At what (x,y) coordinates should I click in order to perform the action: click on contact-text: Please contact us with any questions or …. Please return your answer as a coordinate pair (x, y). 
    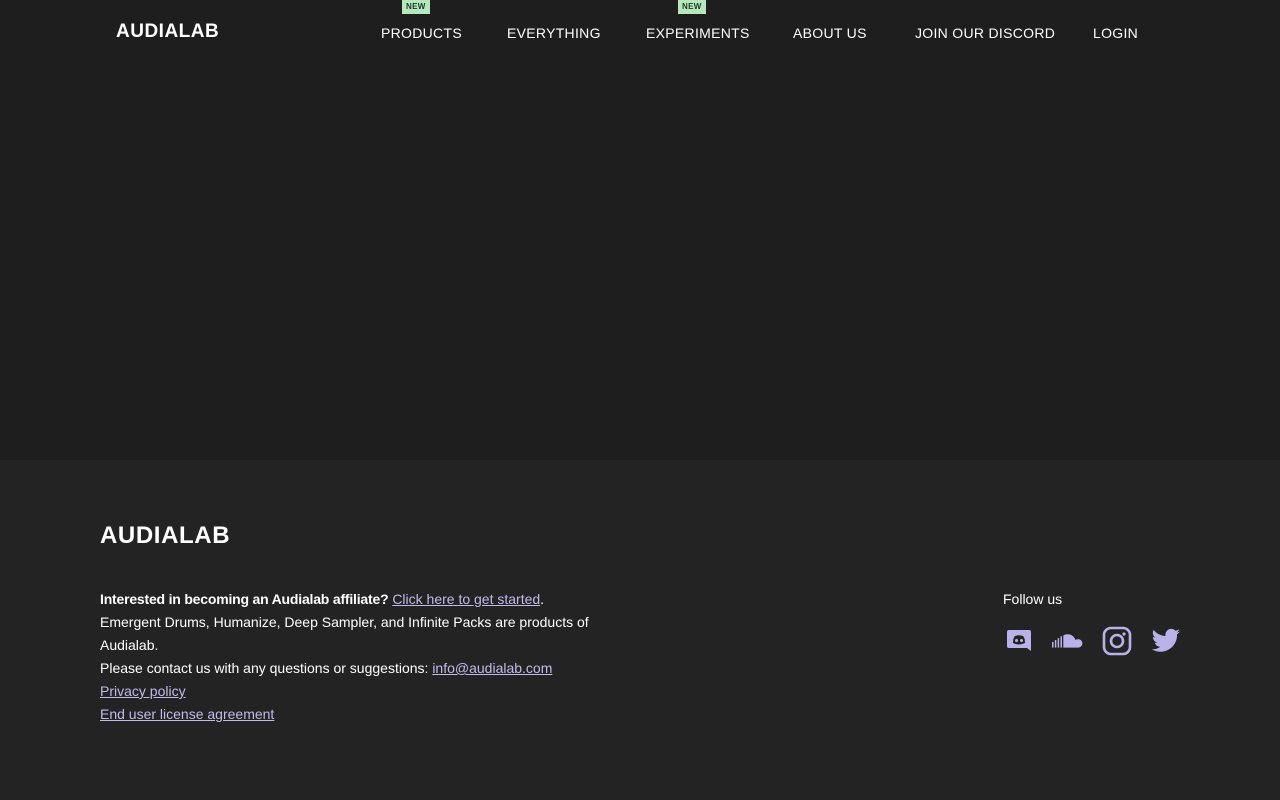
    Looking at the image, I should click on (264, 668).